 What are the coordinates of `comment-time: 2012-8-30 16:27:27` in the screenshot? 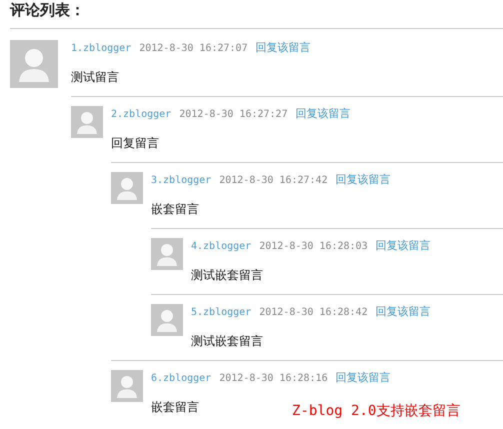 It's located at (233, 115).